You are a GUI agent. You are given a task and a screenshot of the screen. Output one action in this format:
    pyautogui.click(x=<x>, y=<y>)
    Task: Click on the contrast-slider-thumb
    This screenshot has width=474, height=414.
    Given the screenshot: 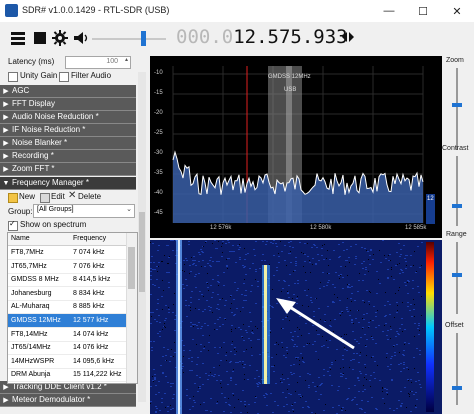 What is the action you would take?
    pyautogui.click(x=457, y=206)
    